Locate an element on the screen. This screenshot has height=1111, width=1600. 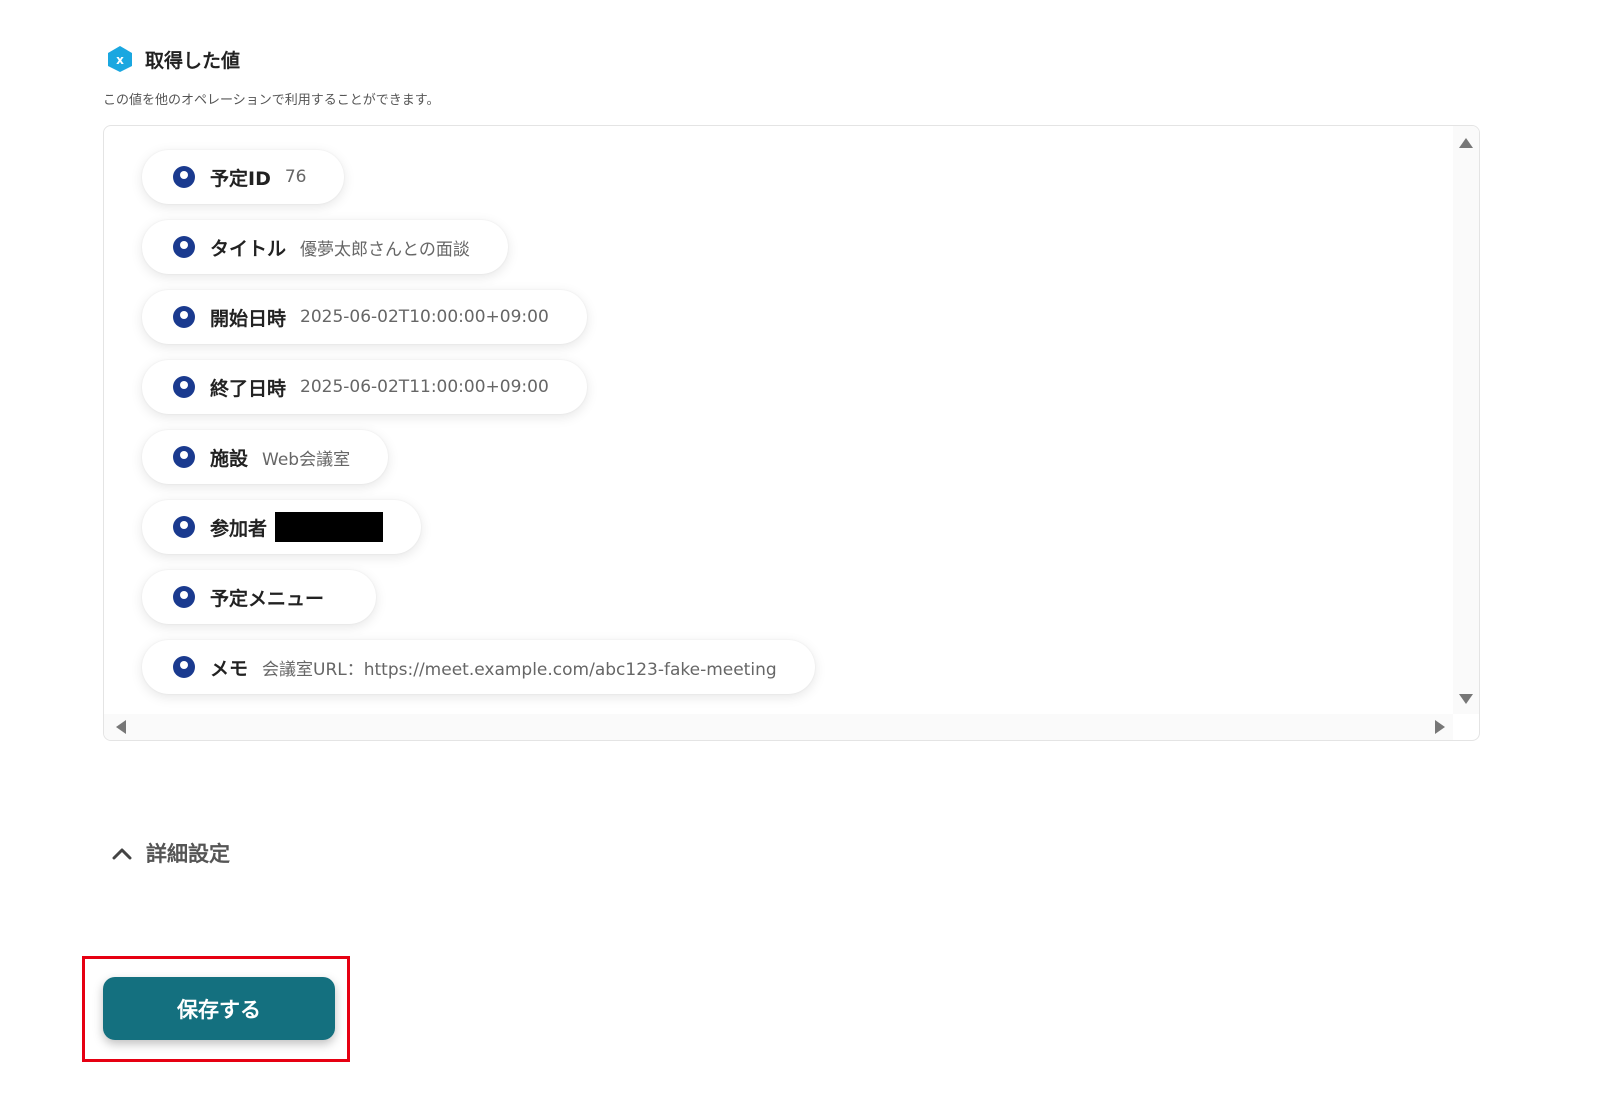
advanced-settings-toggle: 詳細設定 is located at coordinates (171, 853).